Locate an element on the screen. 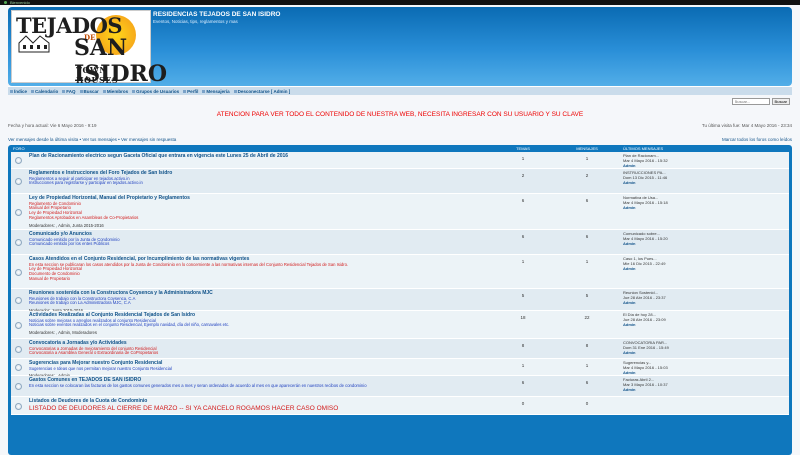  top-strip: Bienvenido is located at coordinates (400, 2).